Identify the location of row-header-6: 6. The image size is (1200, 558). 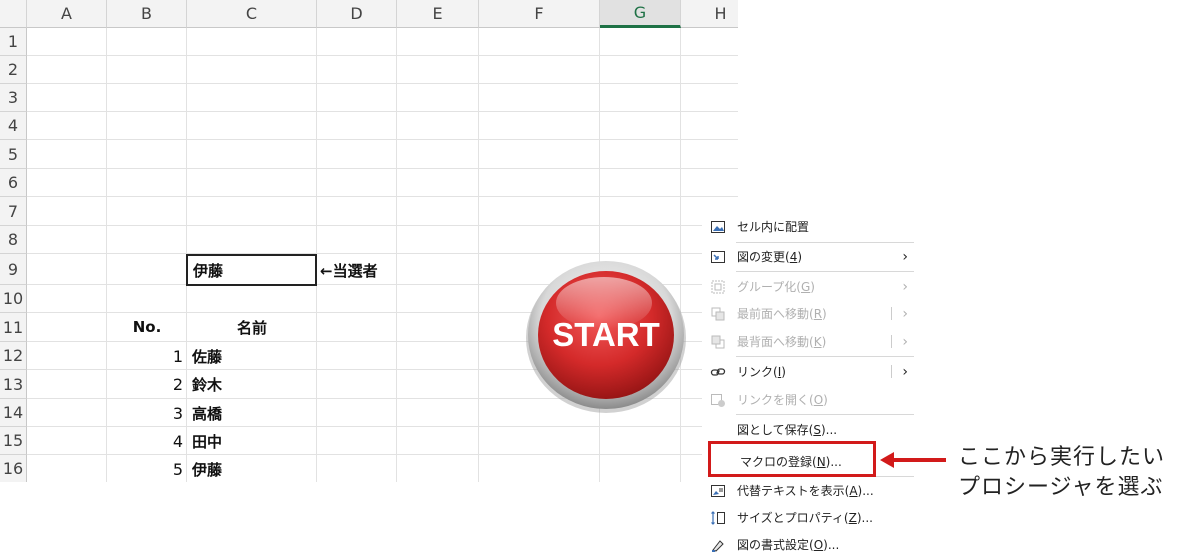
(13, 183).